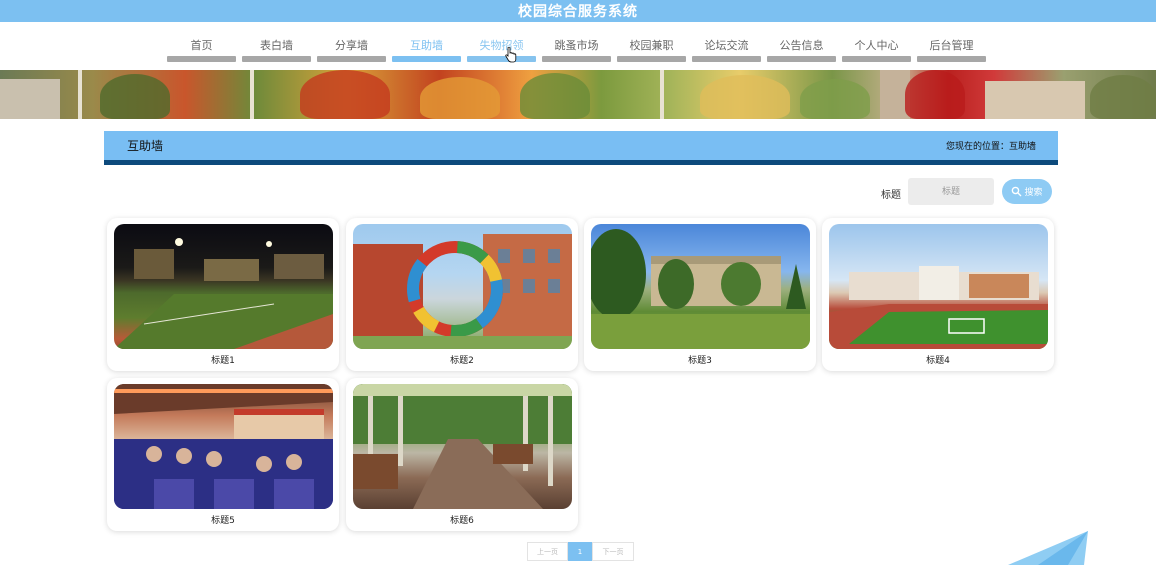 This screenshot has height=565, width=1156. I want to click on section-title: 互助墙, so click(145, 146).